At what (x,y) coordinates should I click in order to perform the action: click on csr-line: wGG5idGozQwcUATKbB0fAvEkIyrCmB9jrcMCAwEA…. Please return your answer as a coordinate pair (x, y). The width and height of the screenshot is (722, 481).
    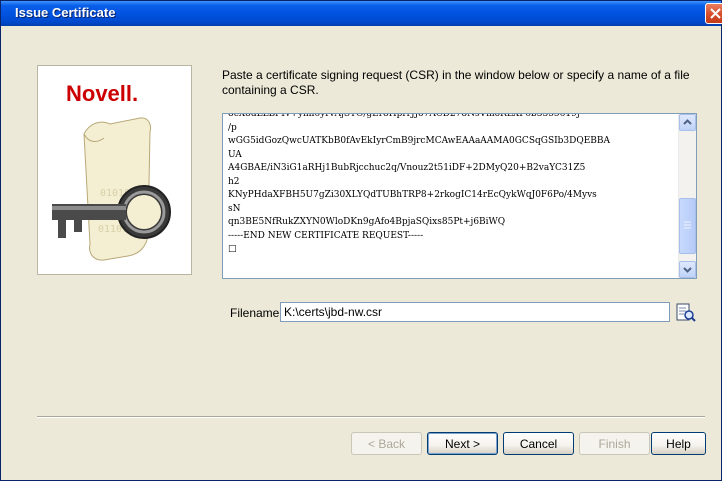
    Looking at the image, I should click on (419, 141).